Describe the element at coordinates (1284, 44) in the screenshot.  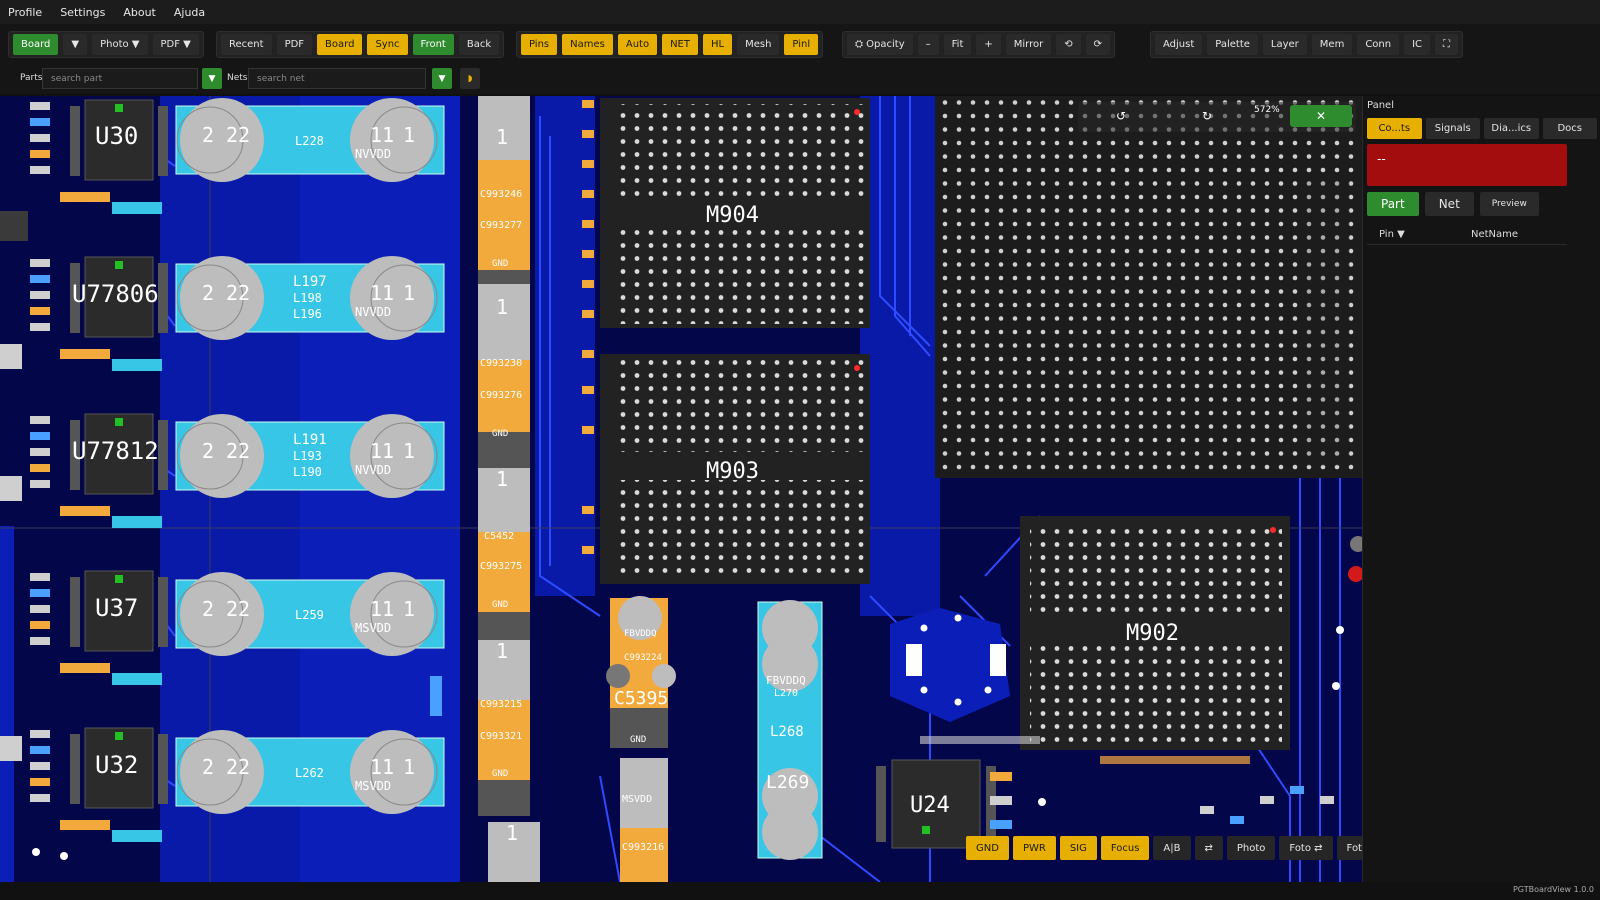
I see `toolbar-layer-button: Layer` at that location.